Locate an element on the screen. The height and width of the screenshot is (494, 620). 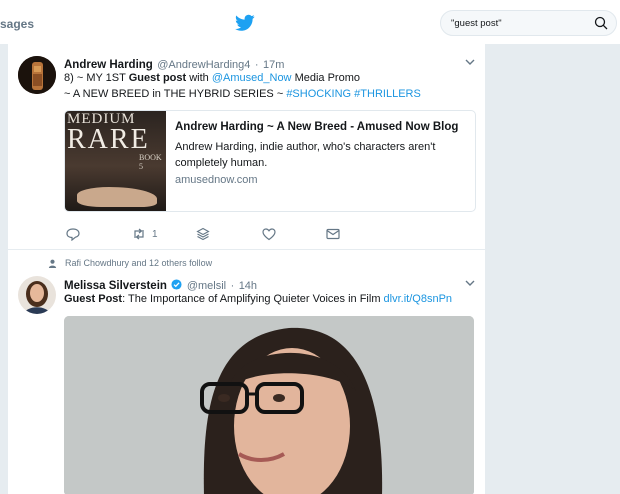
card-image-text: RARE is located at coordinates (108, 139).